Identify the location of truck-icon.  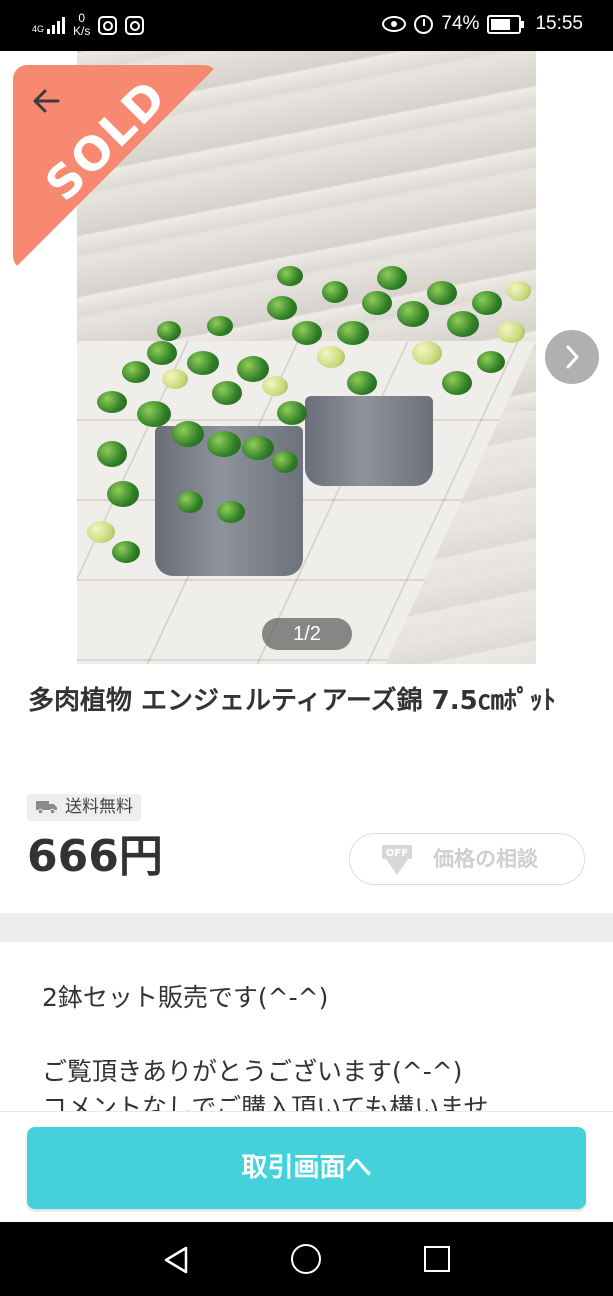
(46, 807).